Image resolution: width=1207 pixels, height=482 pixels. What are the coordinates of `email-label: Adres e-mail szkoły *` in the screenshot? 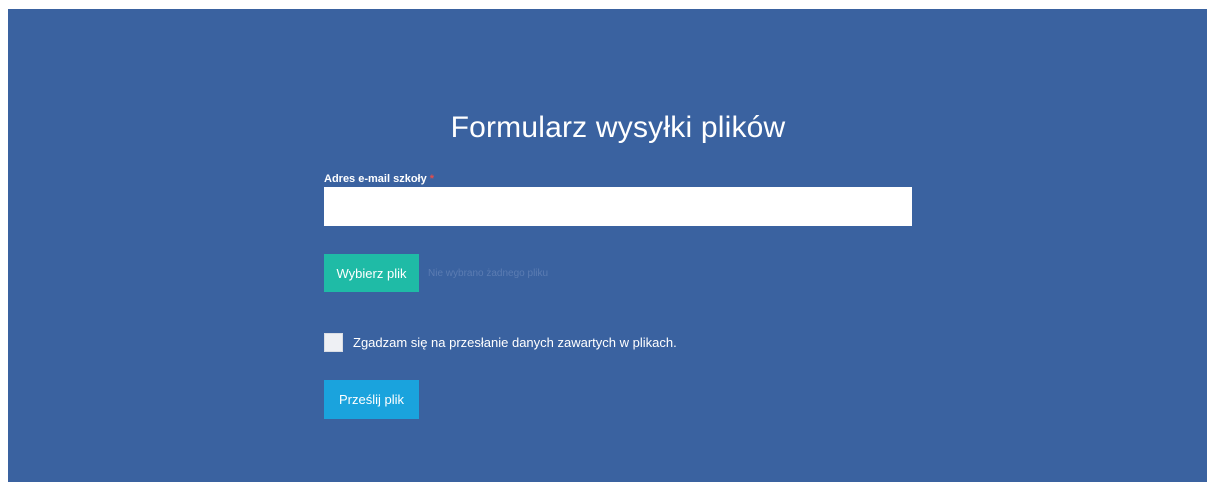 It's located at (379, 179).